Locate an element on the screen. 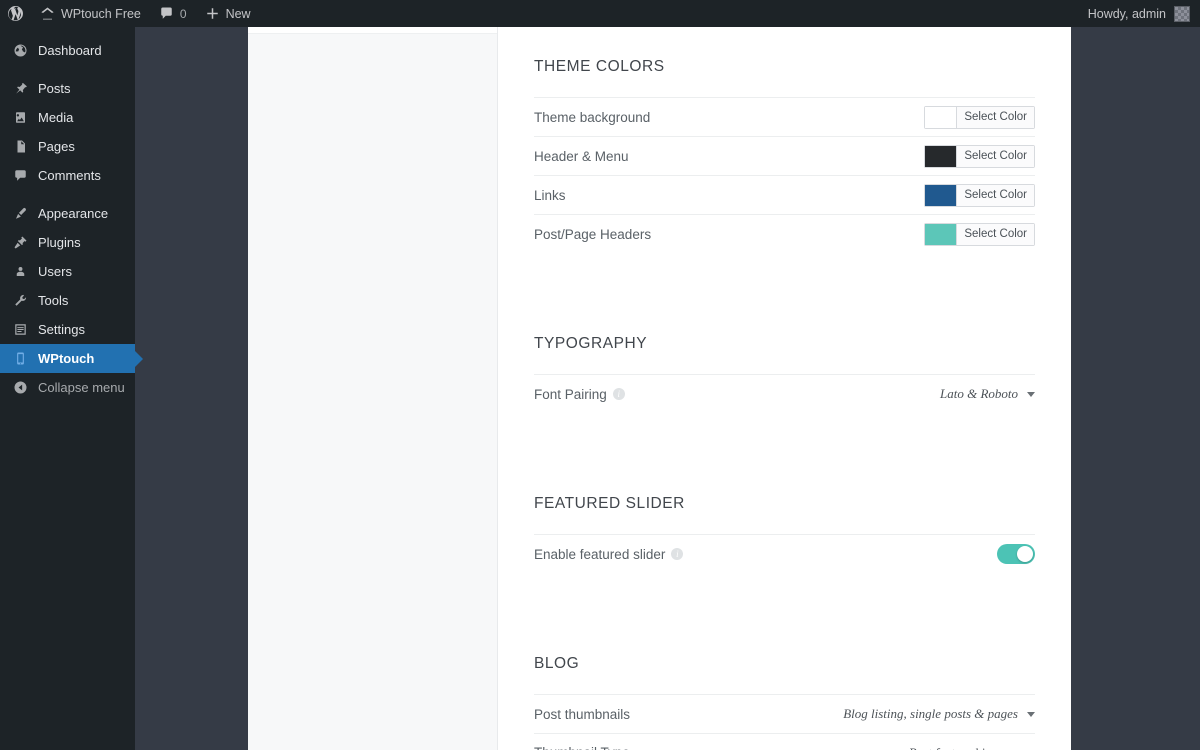  setting-row-theme-background: Theme background Select Color is located at coordinates (784, 116).